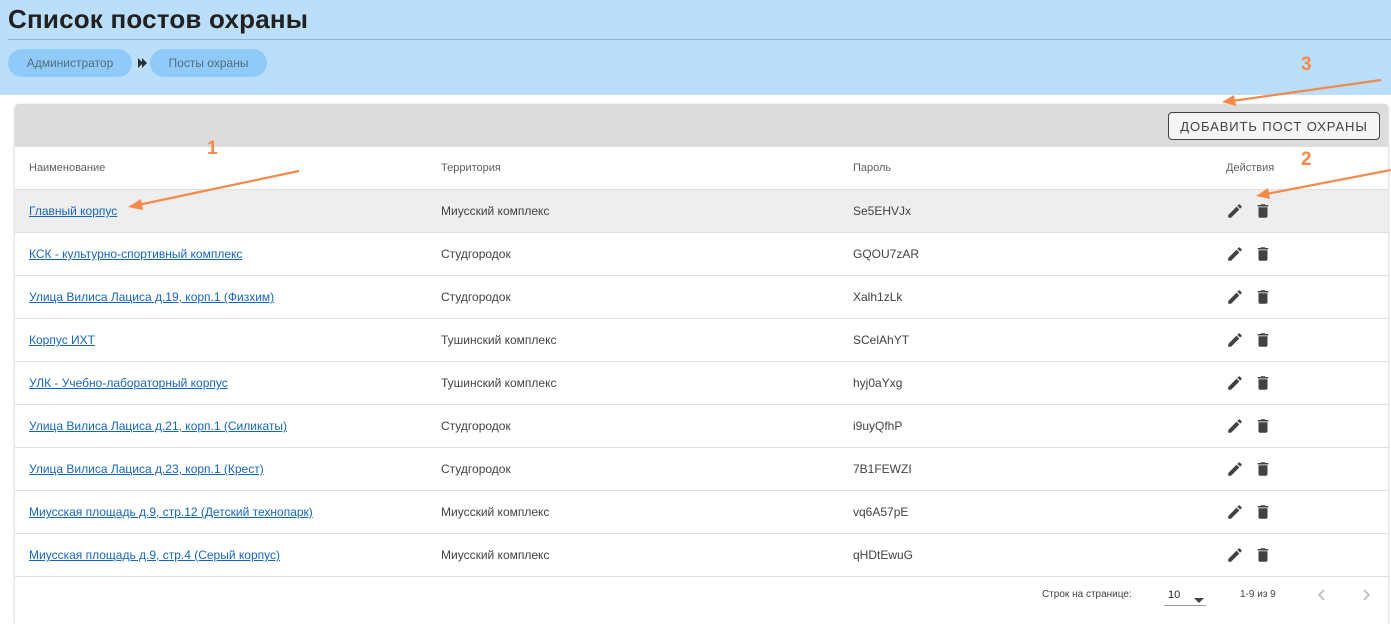 The width and height of the screenshot is (1391, 624). Describe the element at coordinates (882, 211) in the screenshot. I see `post-password: Se5EHVJx` at that location.